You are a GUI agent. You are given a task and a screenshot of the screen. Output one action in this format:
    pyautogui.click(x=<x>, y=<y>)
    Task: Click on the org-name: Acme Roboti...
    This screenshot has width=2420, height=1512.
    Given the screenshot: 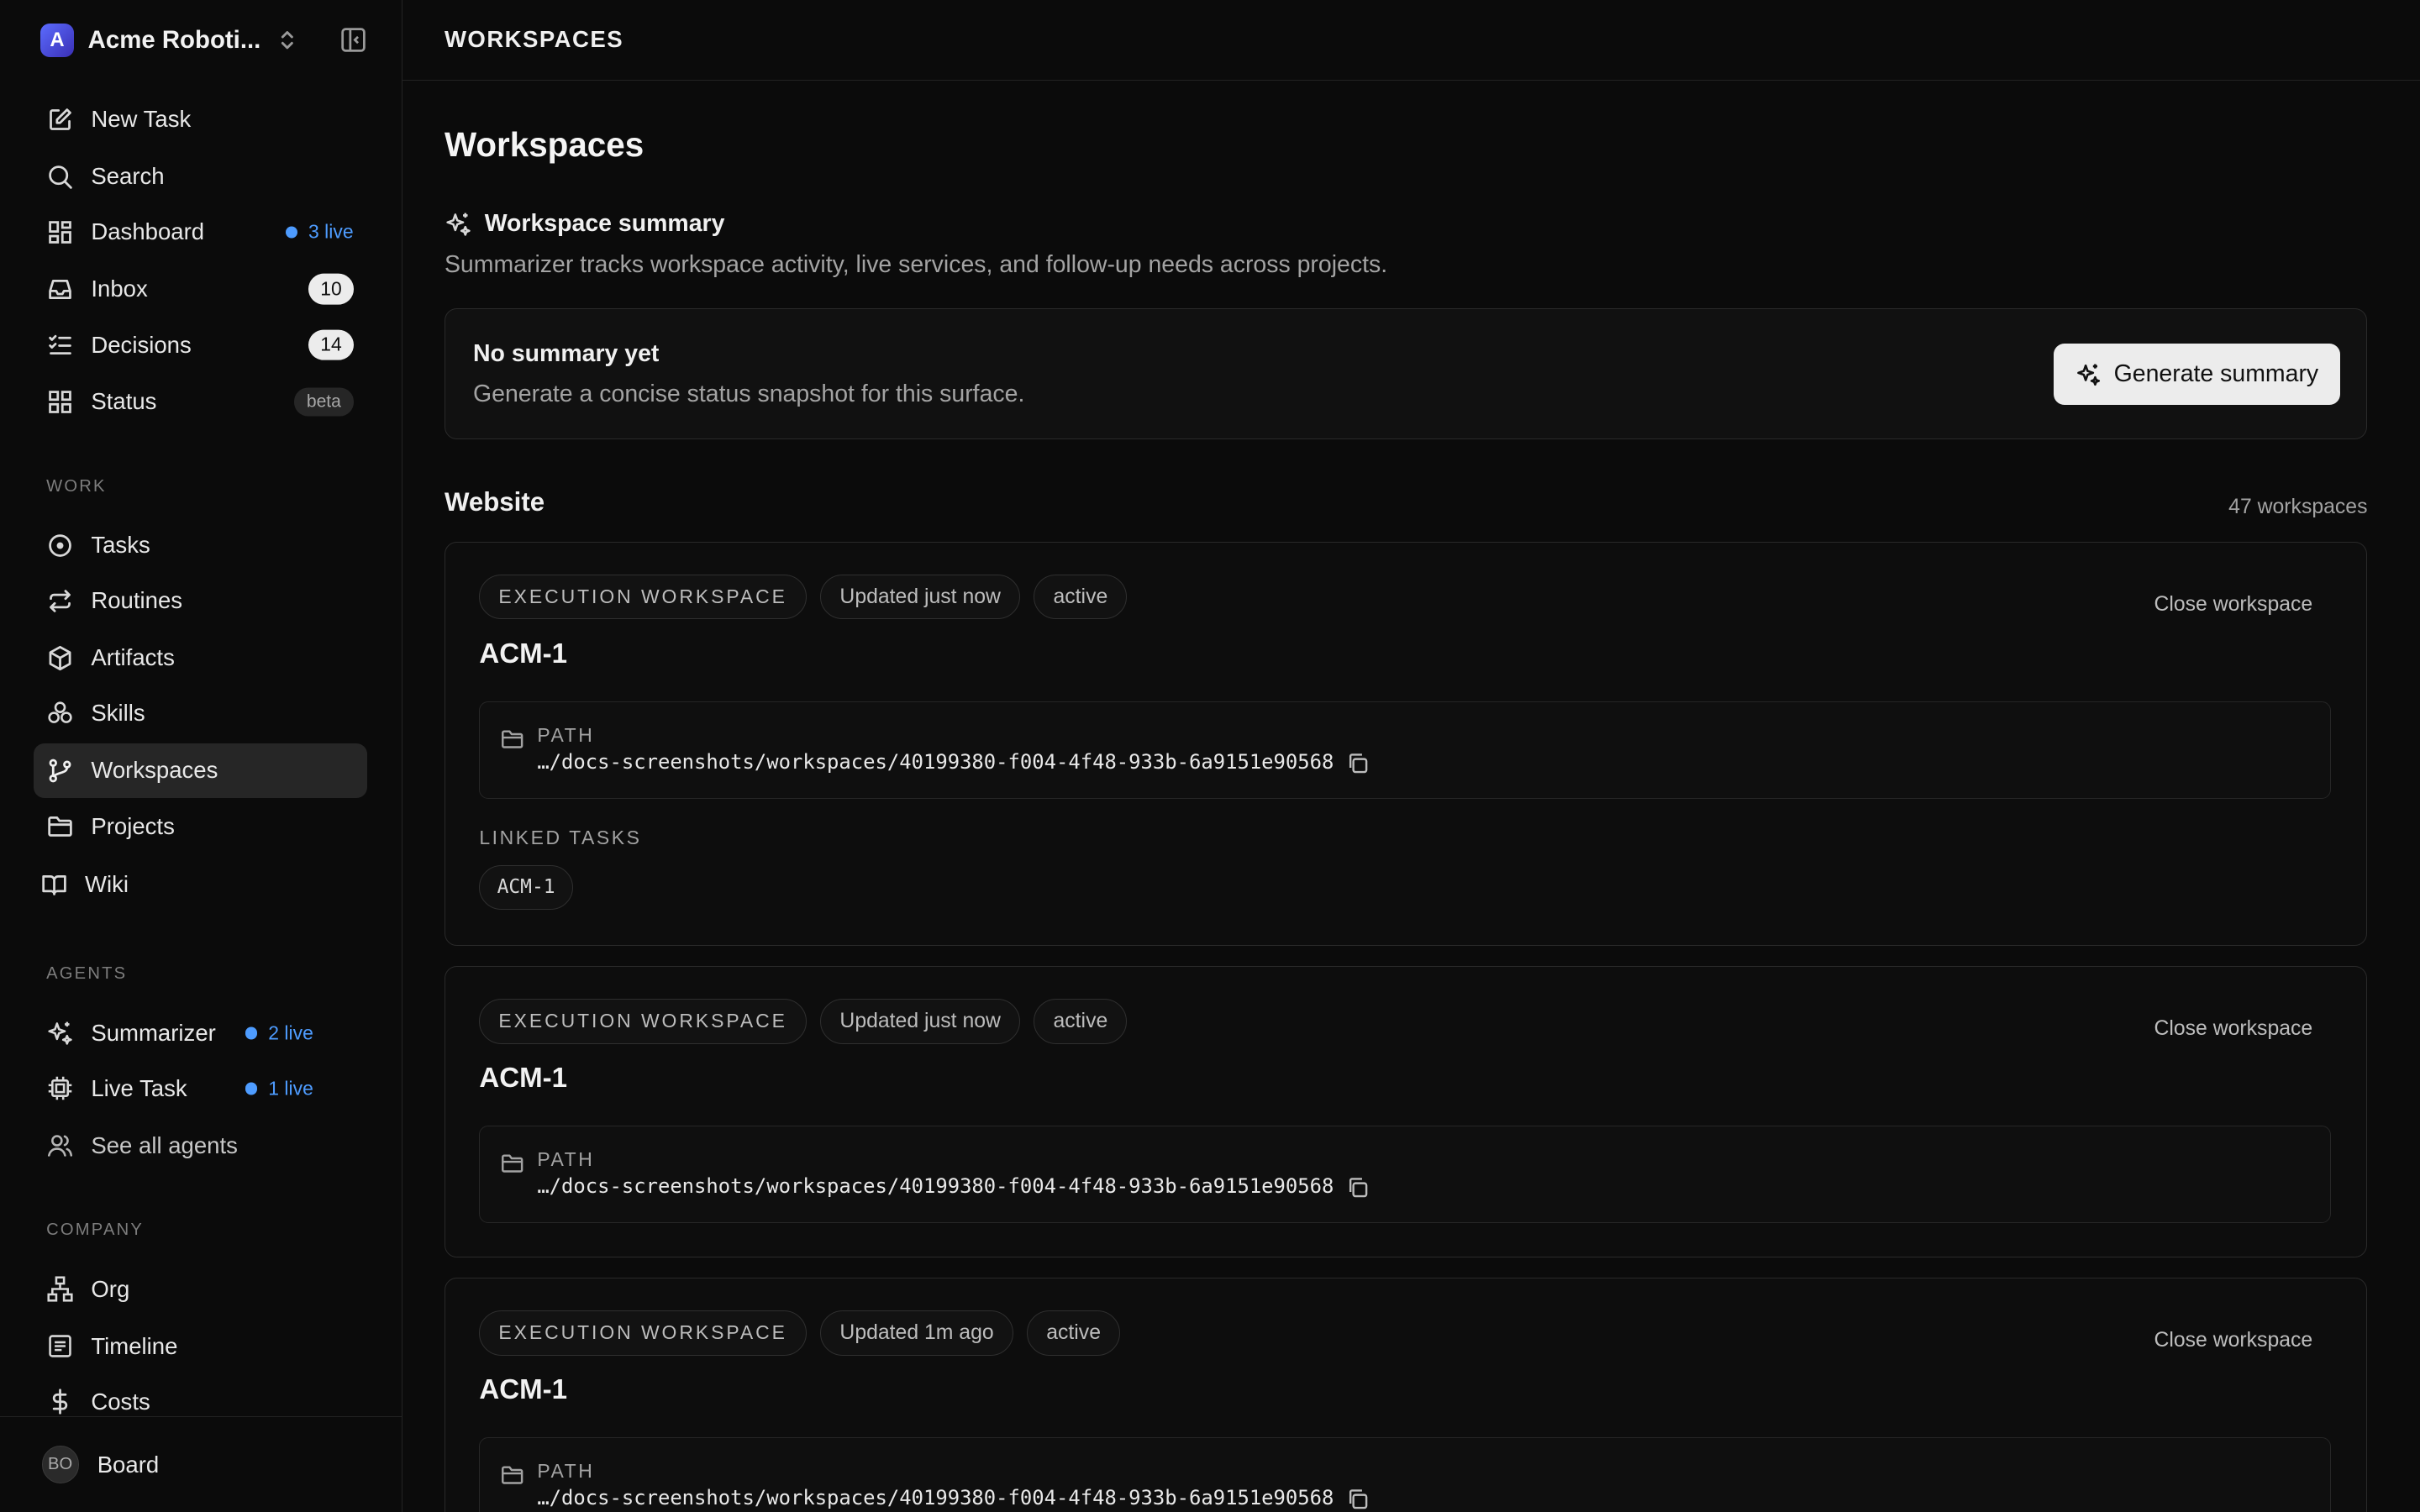 What is the action you would take?
    pyautogui.click(x=174, y=39)
    